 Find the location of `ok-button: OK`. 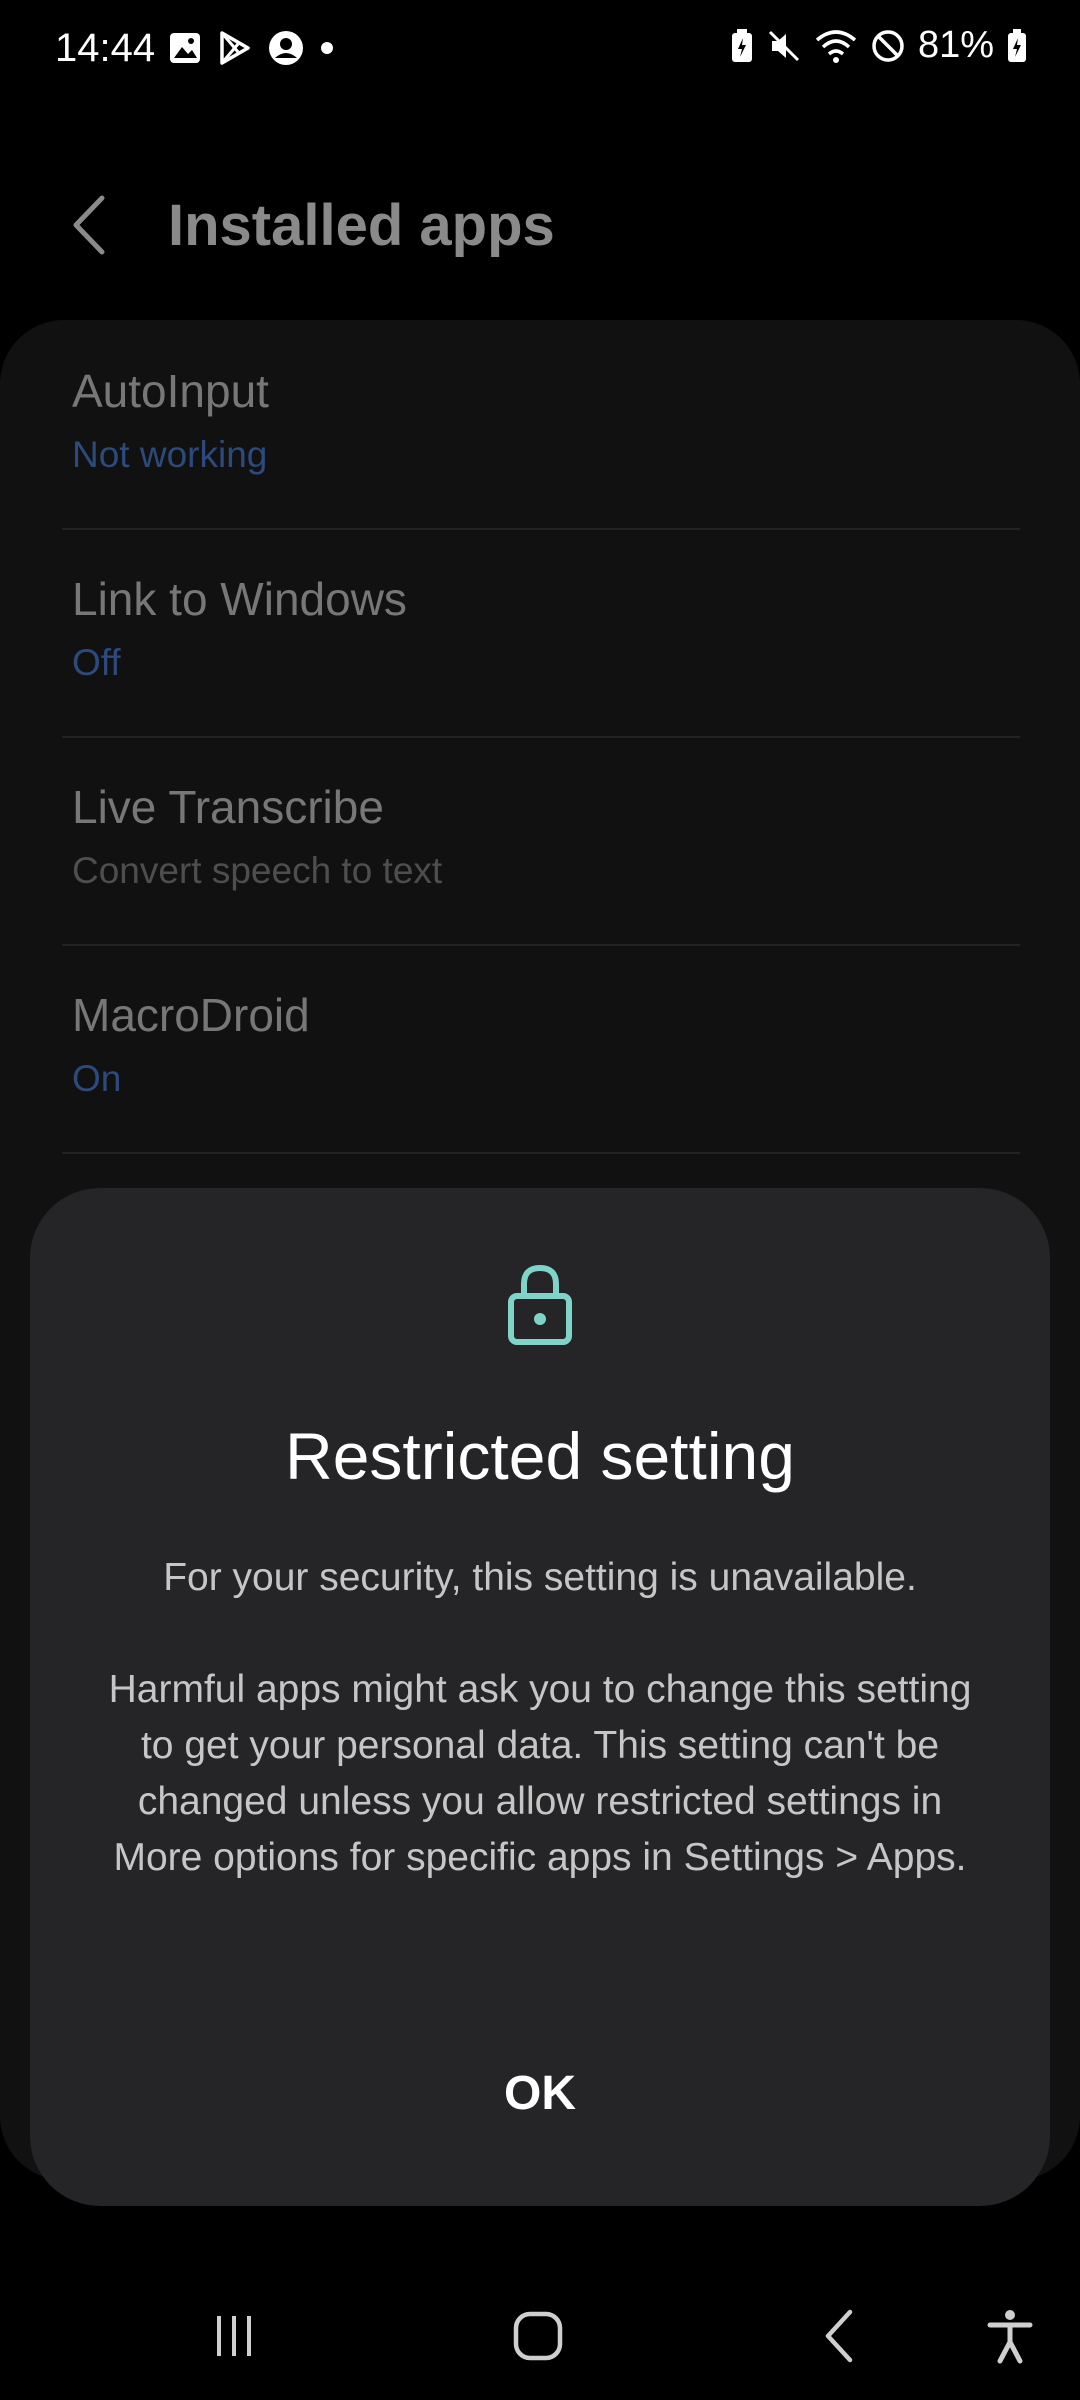

ok-button: OK is located at coordinates (540, 2093).